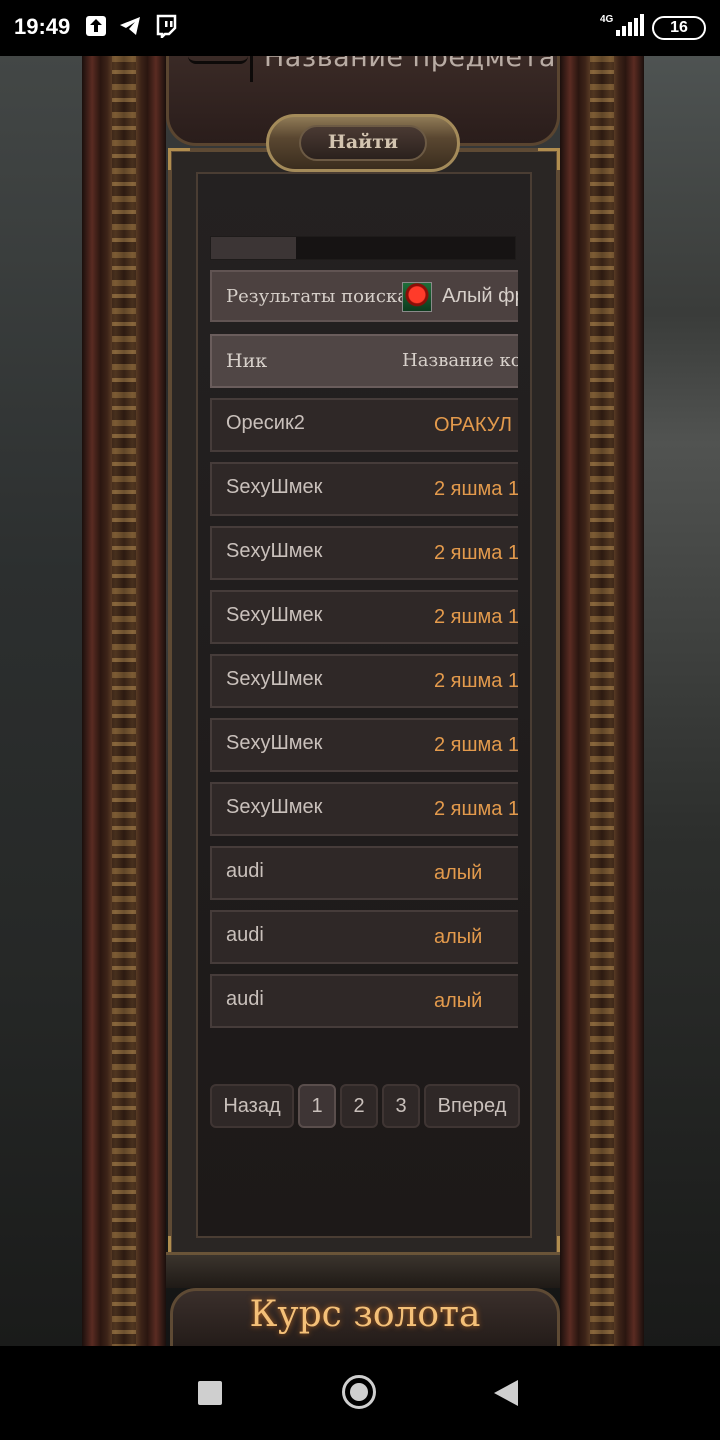 The width and height of the screenshot is (720, 1440). Describe the element at coordinates (359, 1392) in the screenshot. I see `home-icon` at that location.